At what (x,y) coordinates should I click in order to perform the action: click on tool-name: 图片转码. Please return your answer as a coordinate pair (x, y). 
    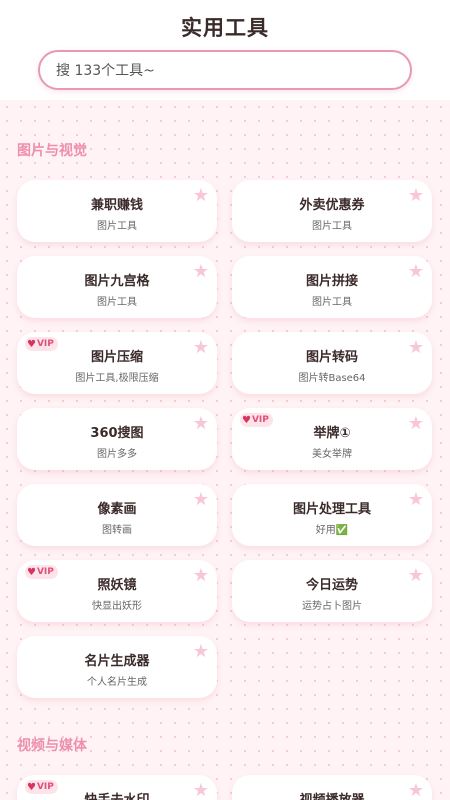
    Looking at the image, I should click on (331, 357).